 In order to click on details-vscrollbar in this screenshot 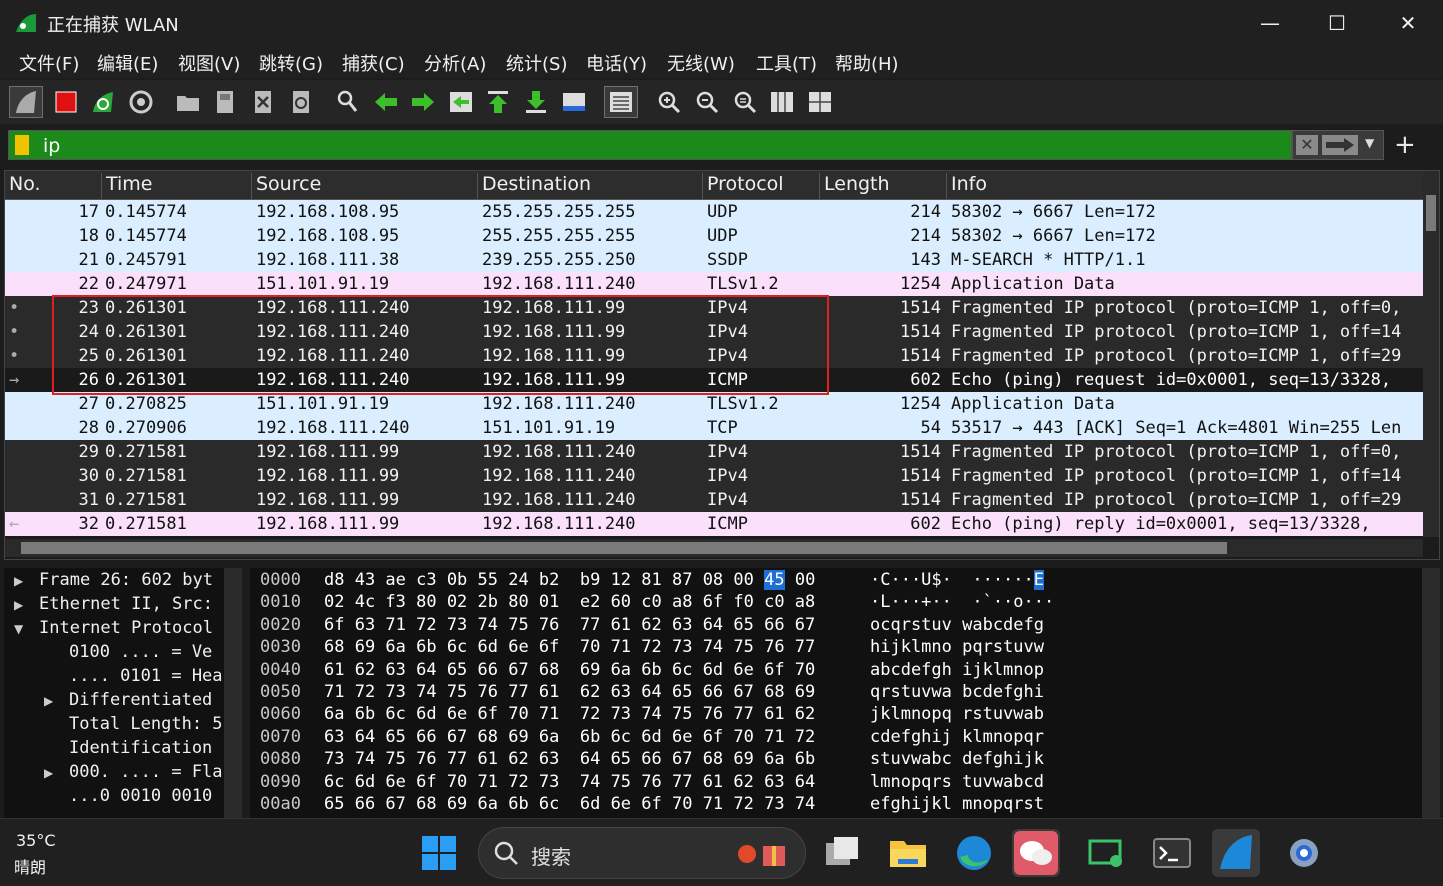, I will do `click(233, 693)`.